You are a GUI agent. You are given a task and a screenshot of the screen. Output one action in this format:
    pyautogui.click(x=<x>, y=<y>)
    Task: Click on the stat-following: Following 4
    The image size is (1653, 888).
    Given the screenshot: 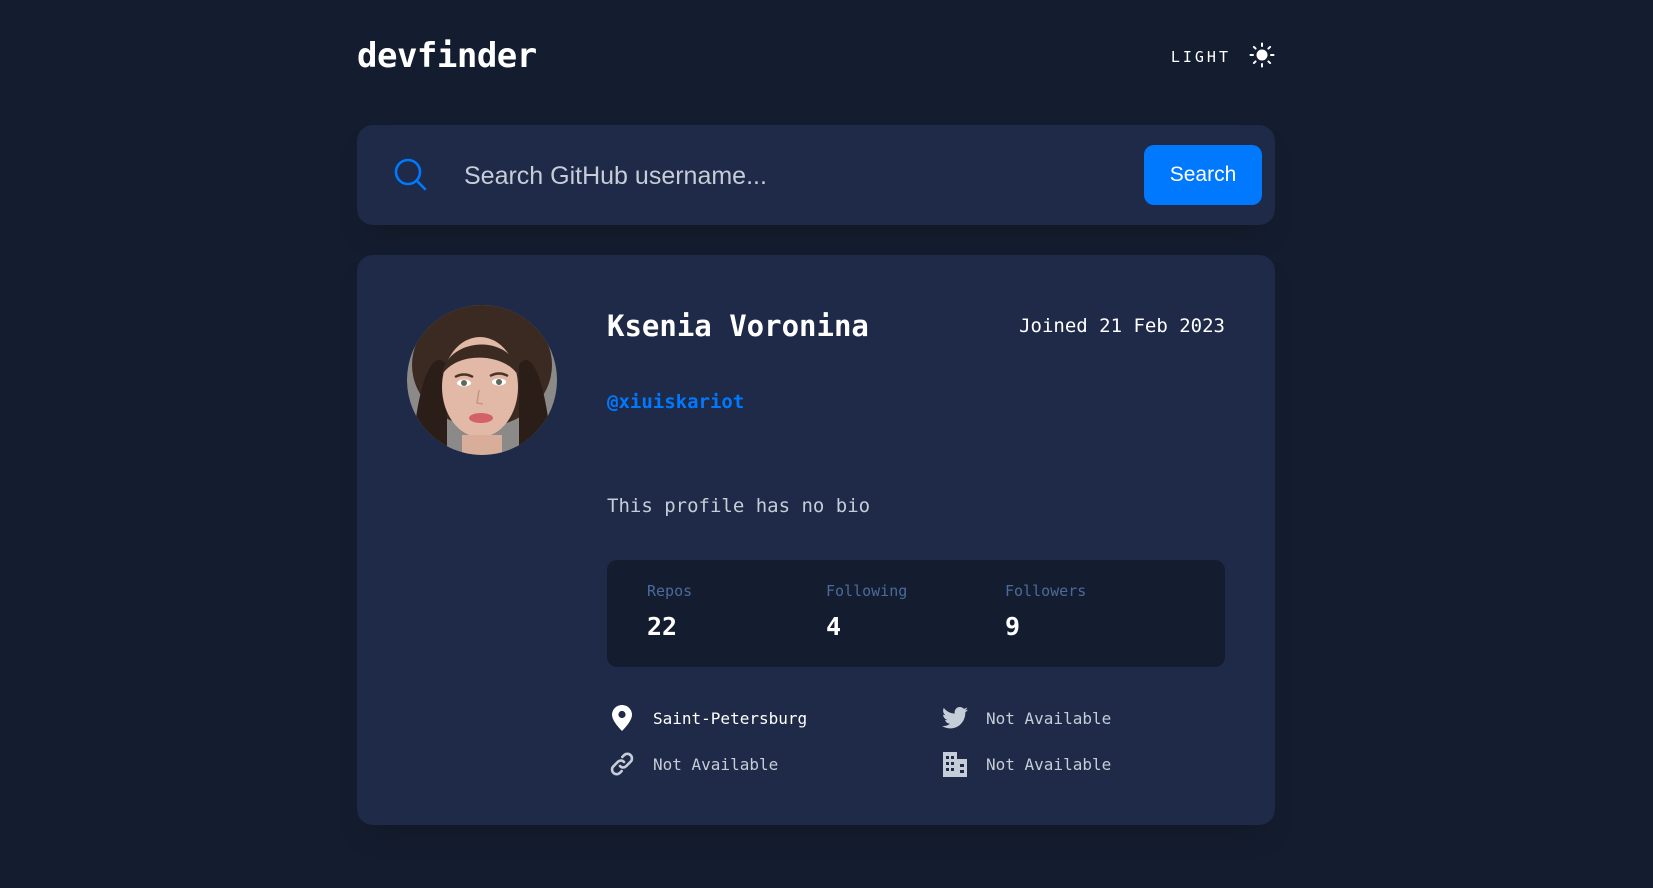 What is the action you would take?
    pyautogui.click(x=911, y=611)
    